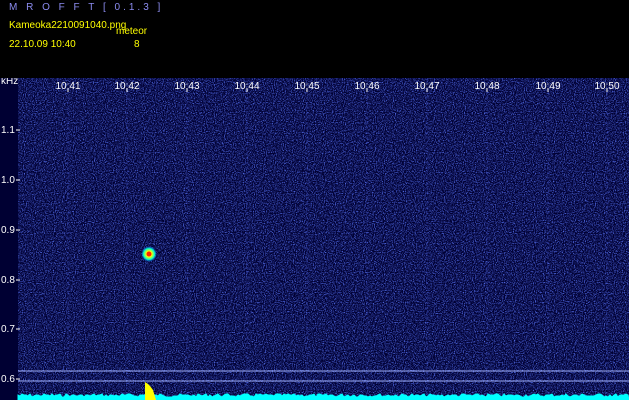 This screenshot has width=629, height=400. Describe the element at coordinates (8, 329) in the screenshot. I see `frequency-tick-label: 0.7` at that location.